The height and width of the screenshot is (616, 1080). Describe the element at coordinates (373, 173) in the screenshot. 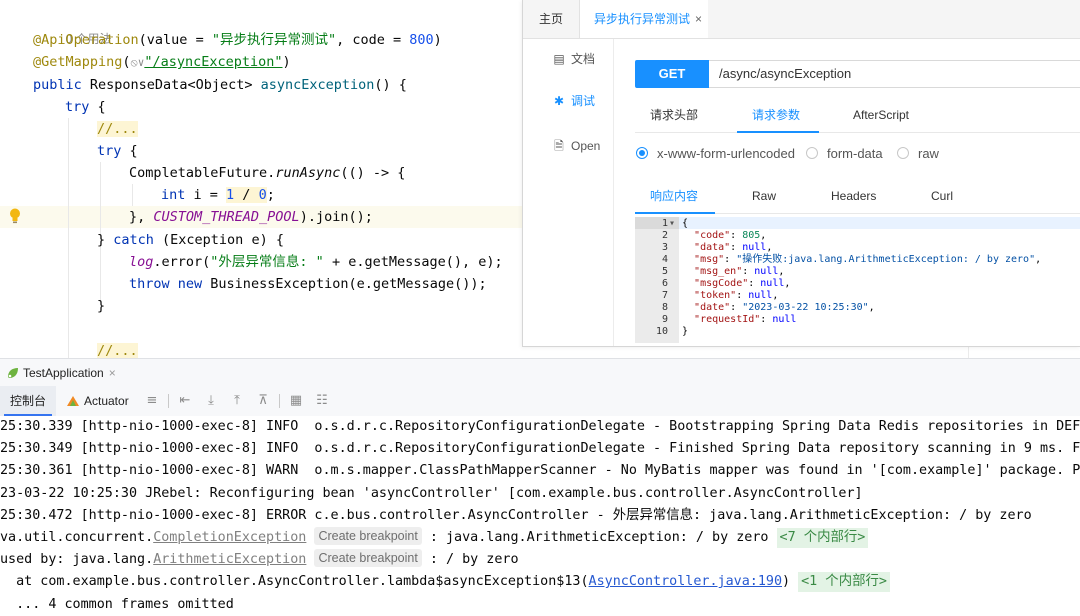

I see `code-text: (() -> {` at that location.